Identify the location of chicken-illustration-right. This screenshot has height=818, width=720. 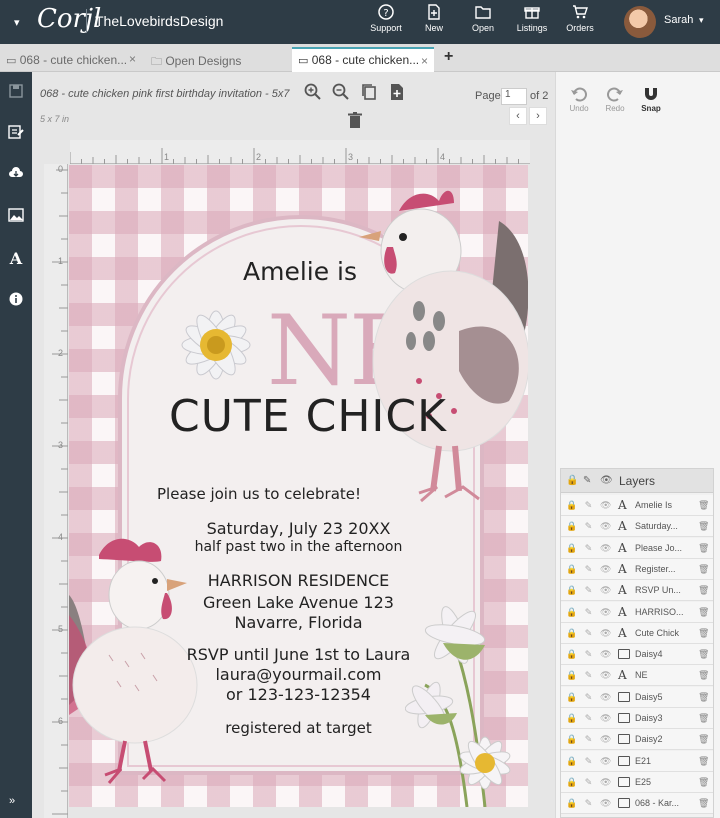
(443, 351).